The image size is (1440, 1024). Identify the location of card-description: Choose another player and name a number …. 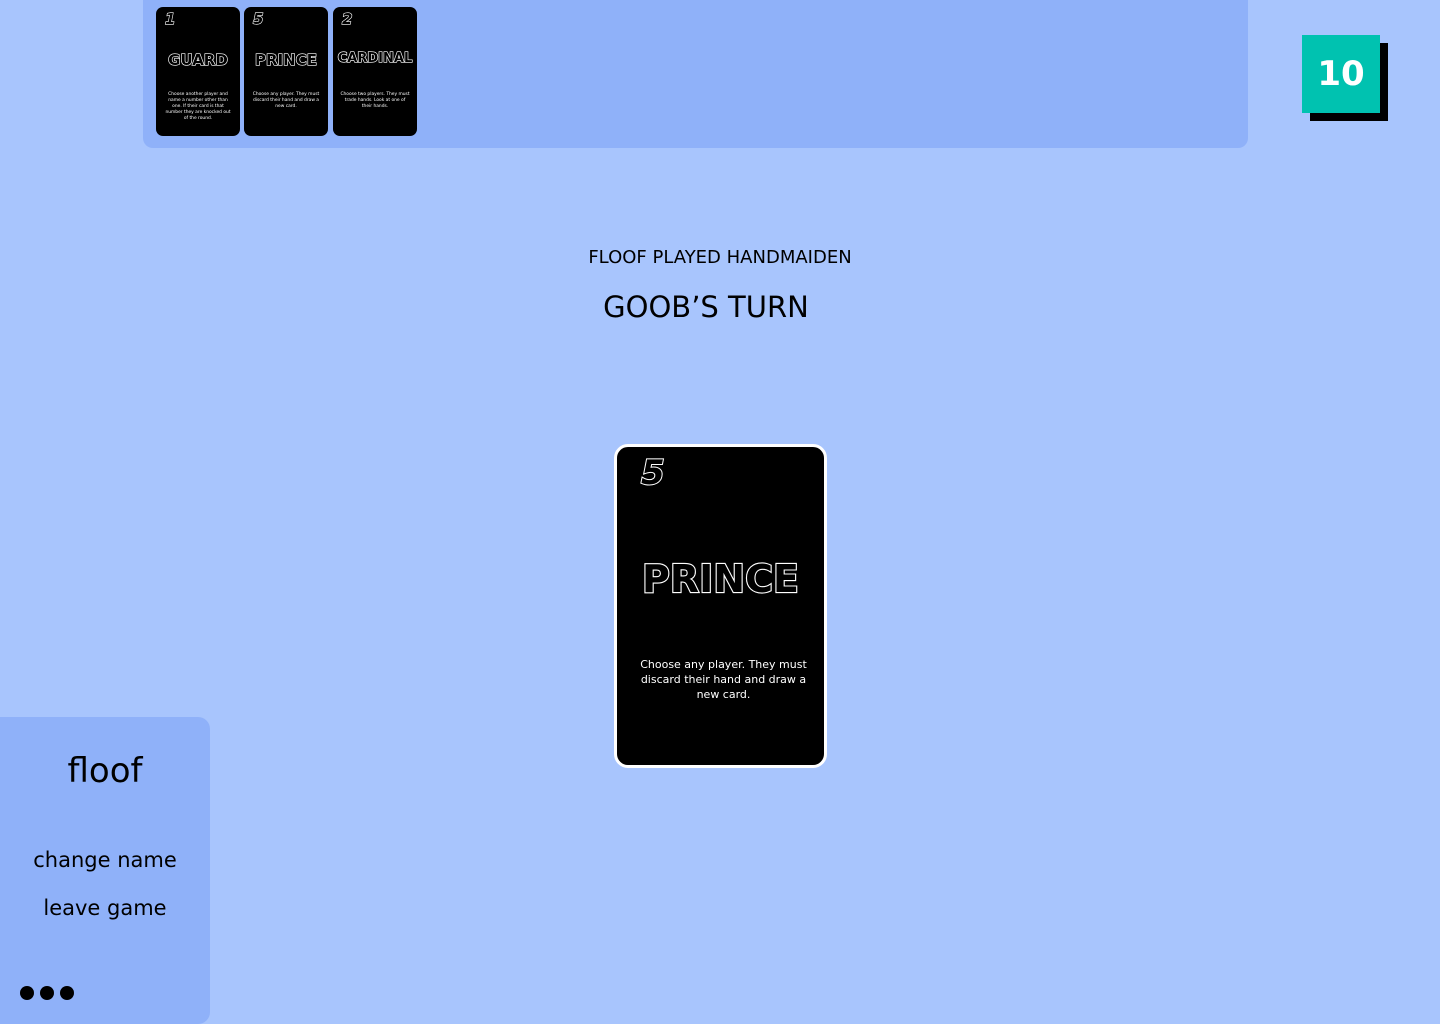
(198, 106).